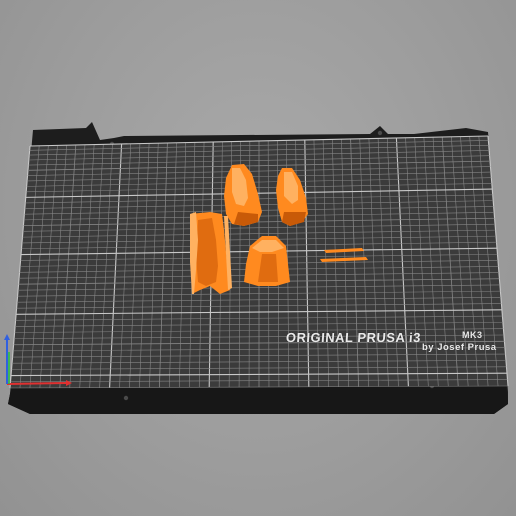 Image resolution: width=516 pixels, height=516 pixels. I want to click on bed-author-label: by Josef Prusa, so click(459, 347).